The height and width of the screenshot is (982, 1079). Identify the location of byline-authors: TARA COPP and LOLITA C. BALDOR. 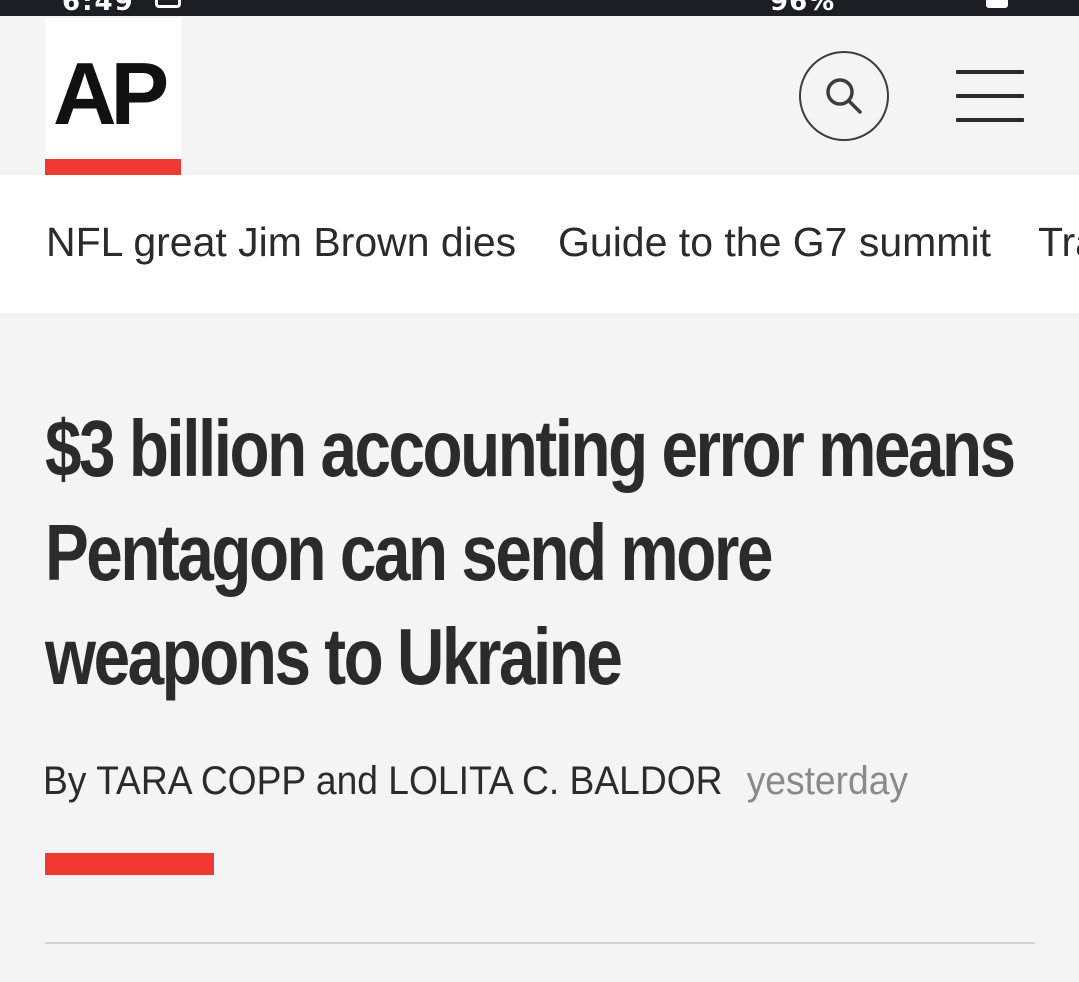
(409, 781).